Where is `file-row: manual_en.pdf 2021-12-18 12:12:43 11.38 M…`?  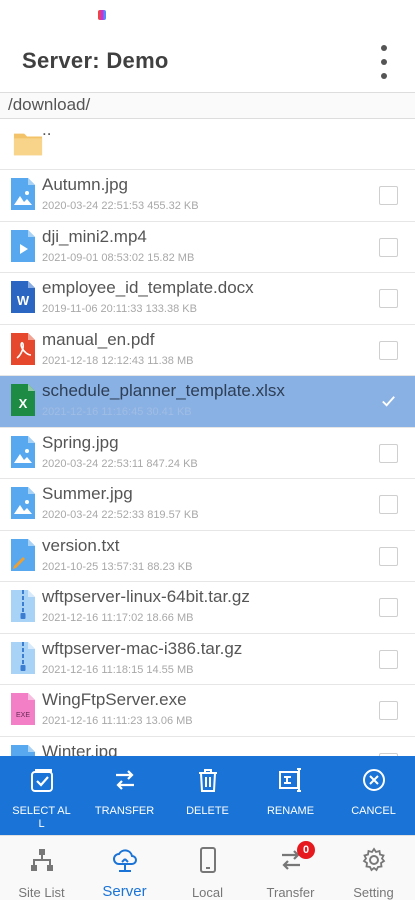
file-row: manual_en.pdf 2021-12-18 12:12:43 11.38 M… is located at coordinates (207, 350).